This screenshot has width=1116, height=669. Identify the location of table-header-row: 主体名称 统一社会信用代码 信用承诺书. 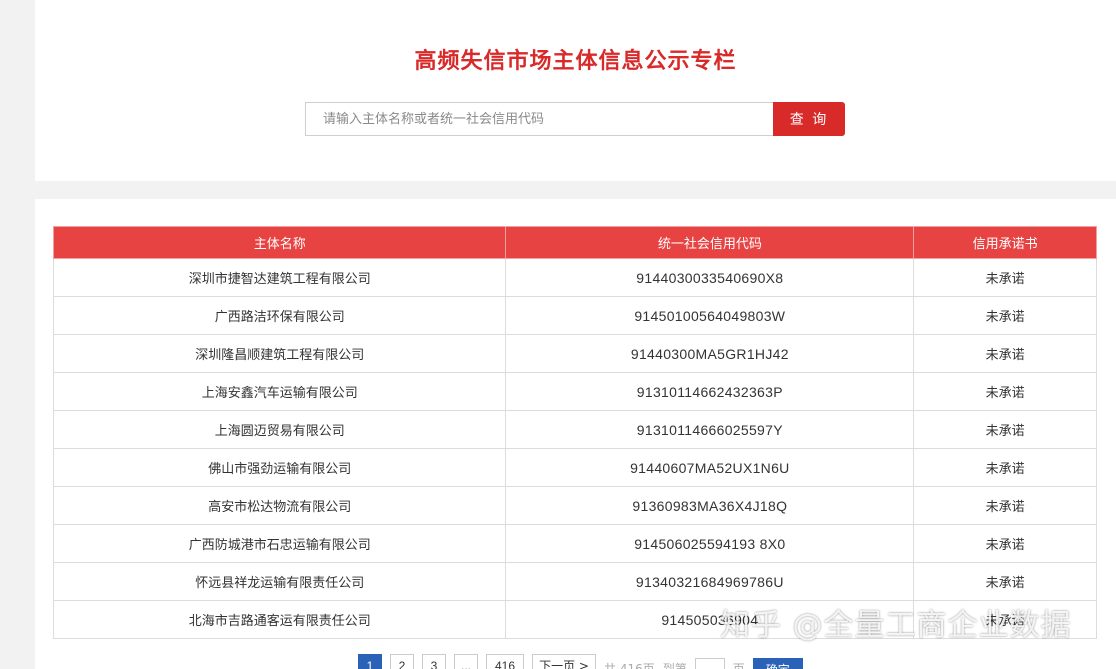
(574, 242).